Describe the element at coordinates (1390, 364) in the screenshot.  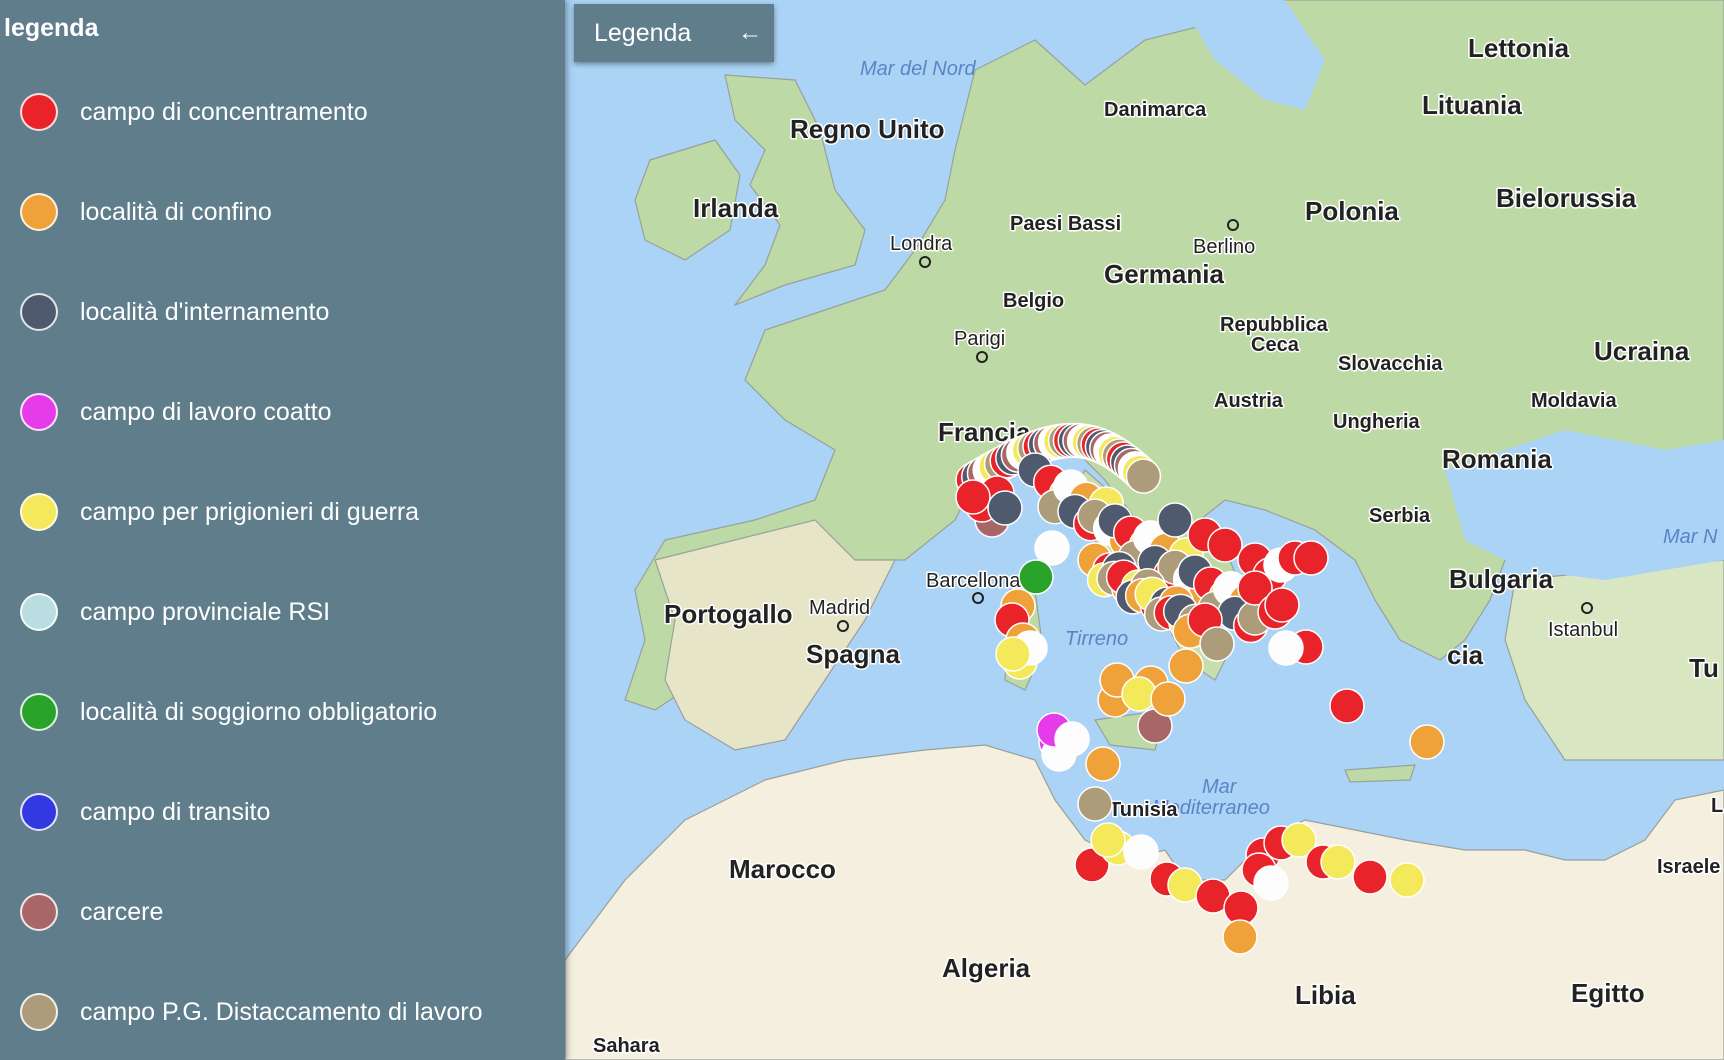
I see `country-label: Slovacchia` at that location.